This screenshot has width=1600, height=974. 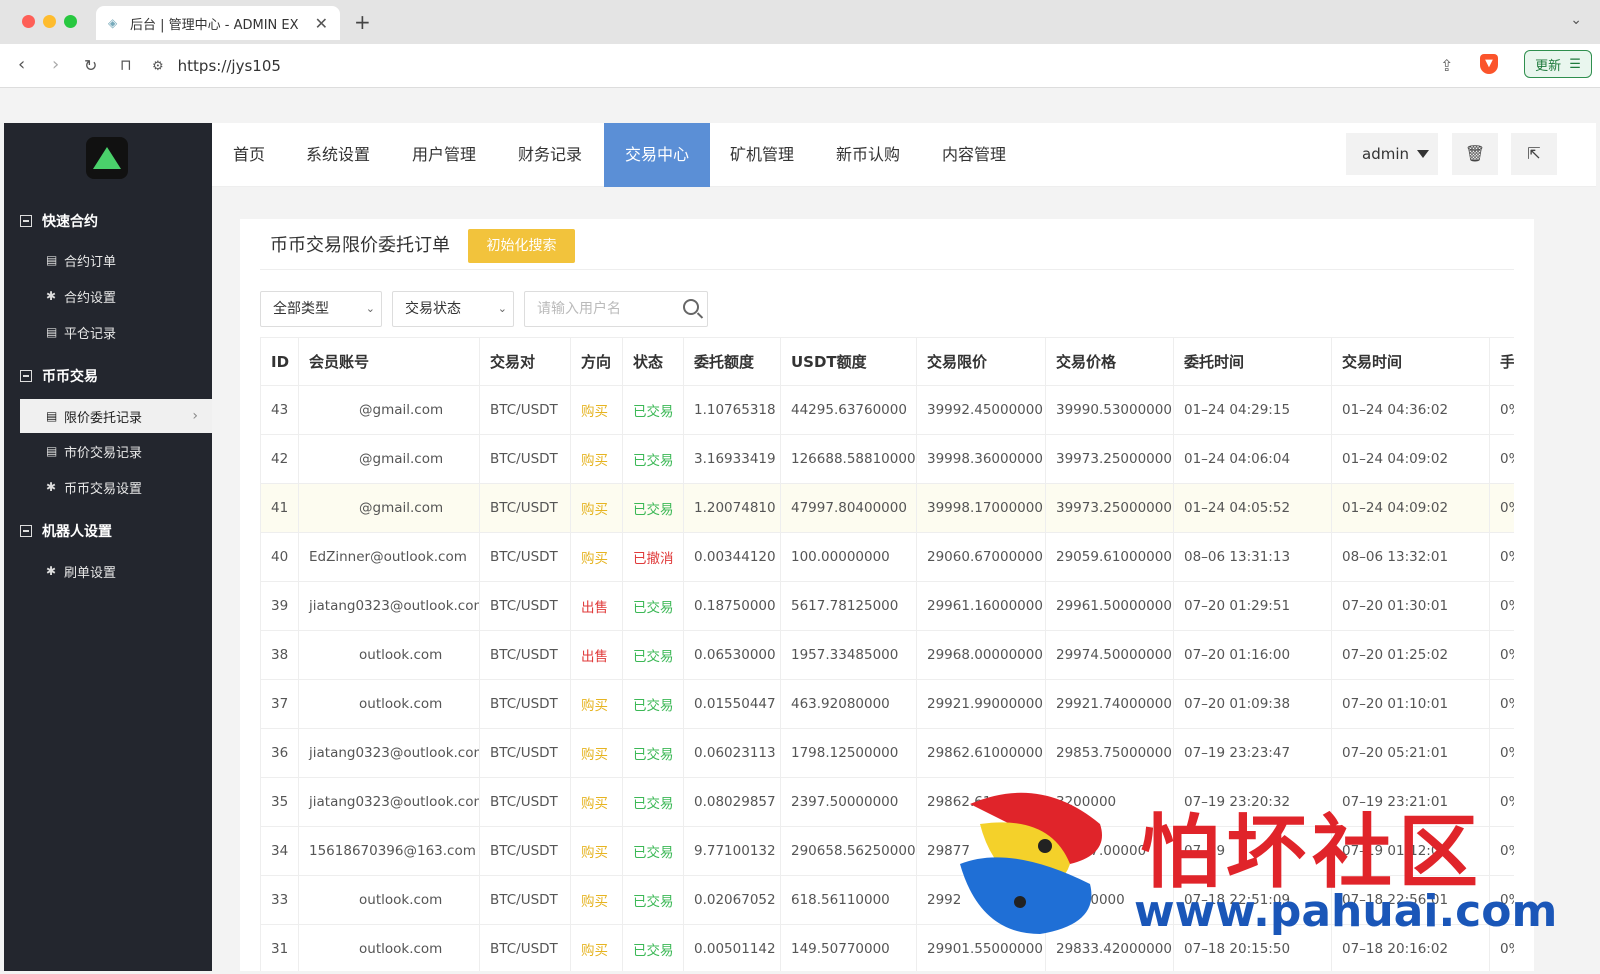 What do you see at coordinates (1410, 606) in the screenshot?
I see `cell-trade-time: 07–20 01:30:01` at bounding box center [1410, 606].